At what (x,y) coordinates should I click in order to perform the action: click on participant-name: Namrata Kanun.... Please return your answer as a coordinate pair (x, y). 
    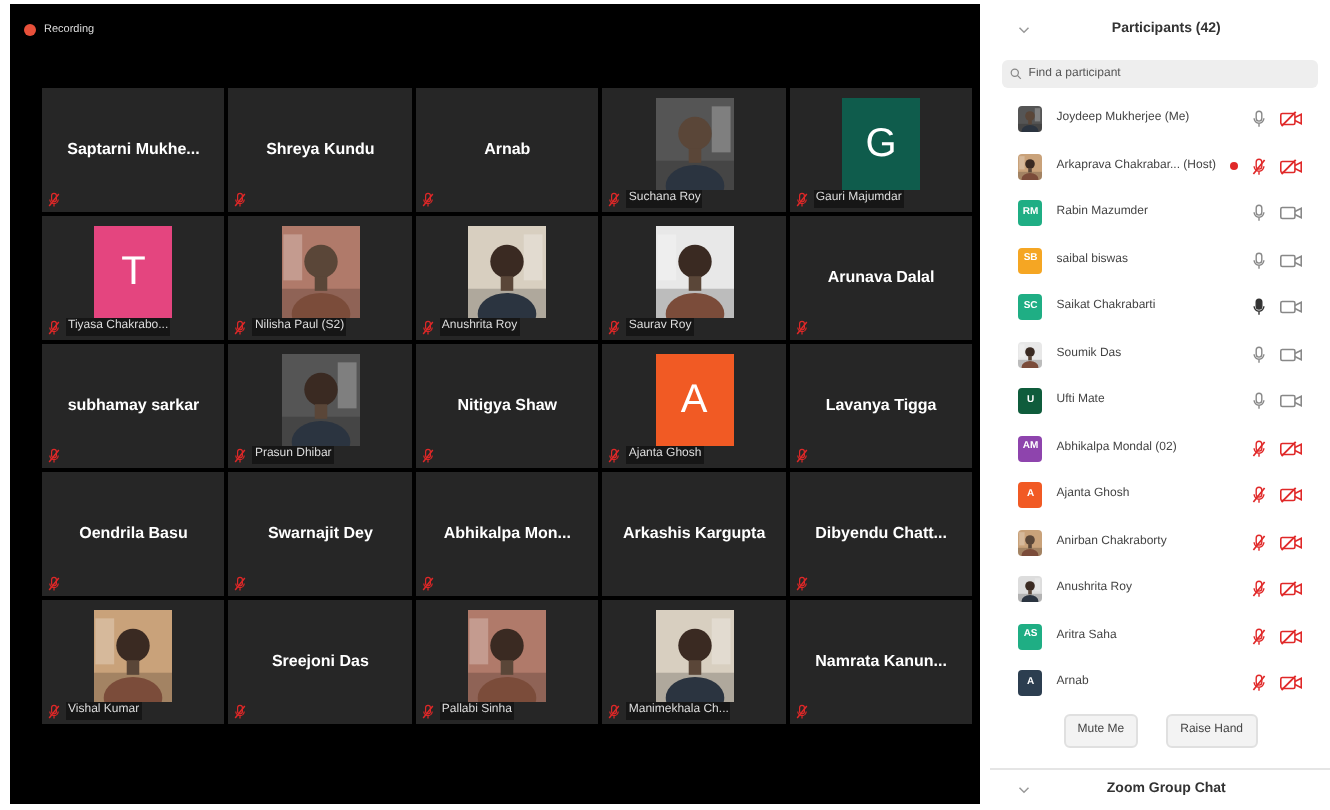
    Looking at the image, I should click on (881, 662).